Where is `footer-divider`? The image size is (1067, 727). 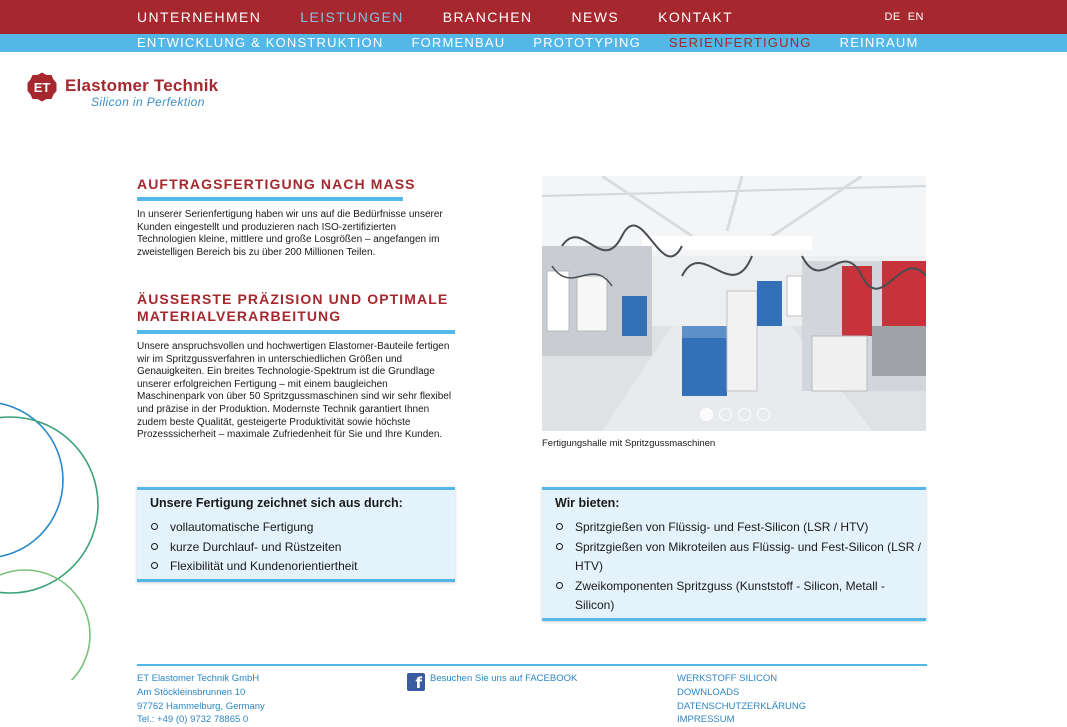
footer-divider is located at coordinates (532, 665).